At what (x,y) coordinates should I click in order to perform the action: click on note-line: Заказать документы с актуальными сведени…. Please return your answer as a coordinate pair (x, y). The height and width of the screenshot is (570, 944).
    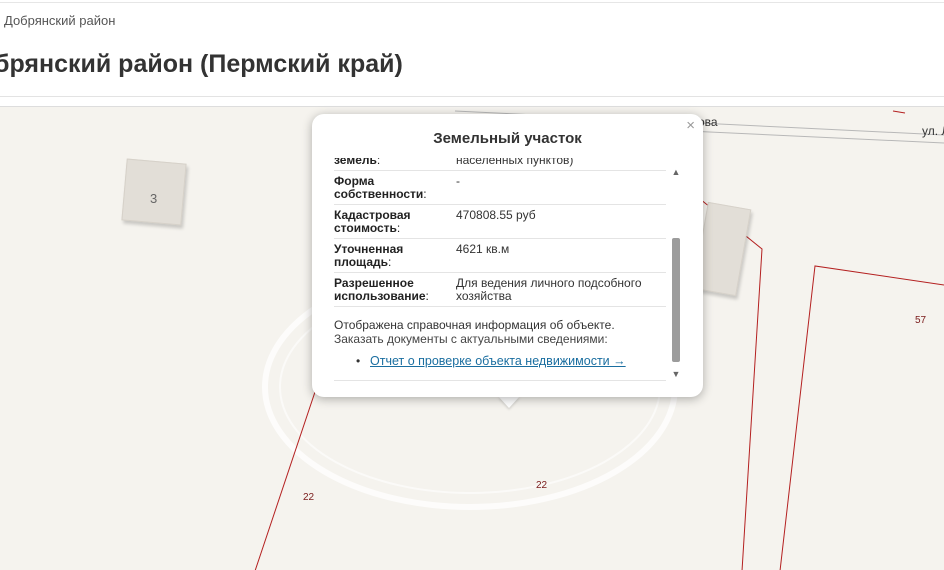
    Looking at the image, I should click on (471, 339).